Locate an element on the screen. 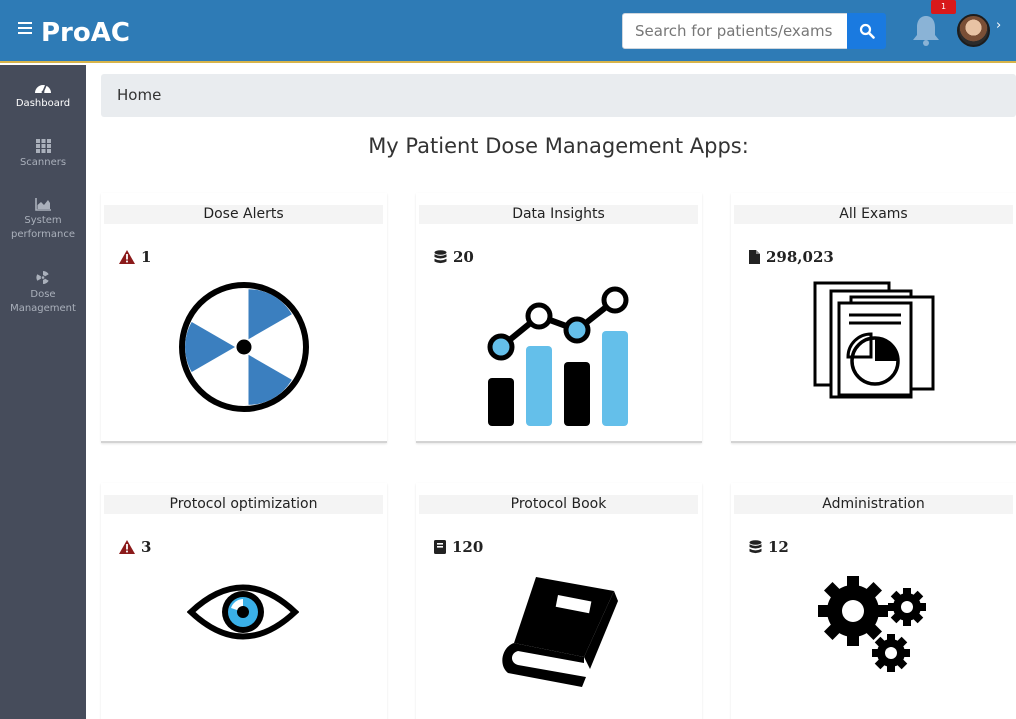  book-icon is located at coordinates (560, 632).